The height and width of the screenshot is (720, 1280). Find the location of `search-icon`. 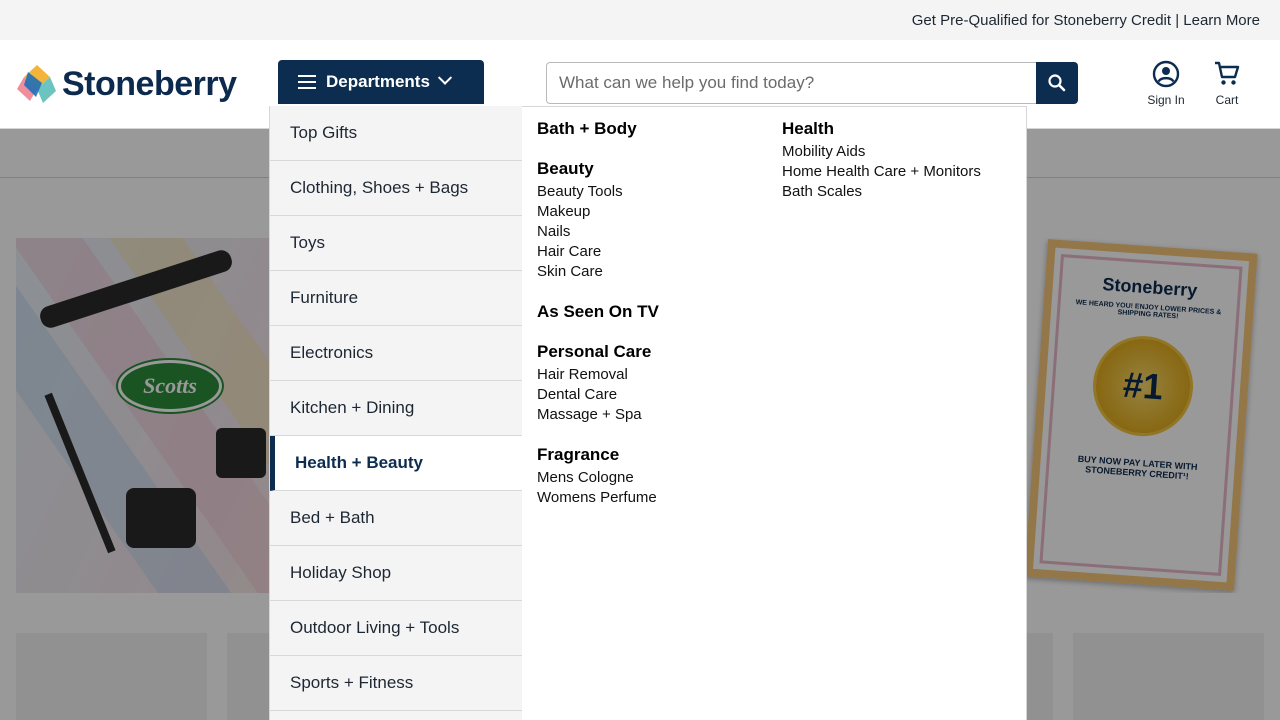

search-icon is located at coordinates (1057, 83).